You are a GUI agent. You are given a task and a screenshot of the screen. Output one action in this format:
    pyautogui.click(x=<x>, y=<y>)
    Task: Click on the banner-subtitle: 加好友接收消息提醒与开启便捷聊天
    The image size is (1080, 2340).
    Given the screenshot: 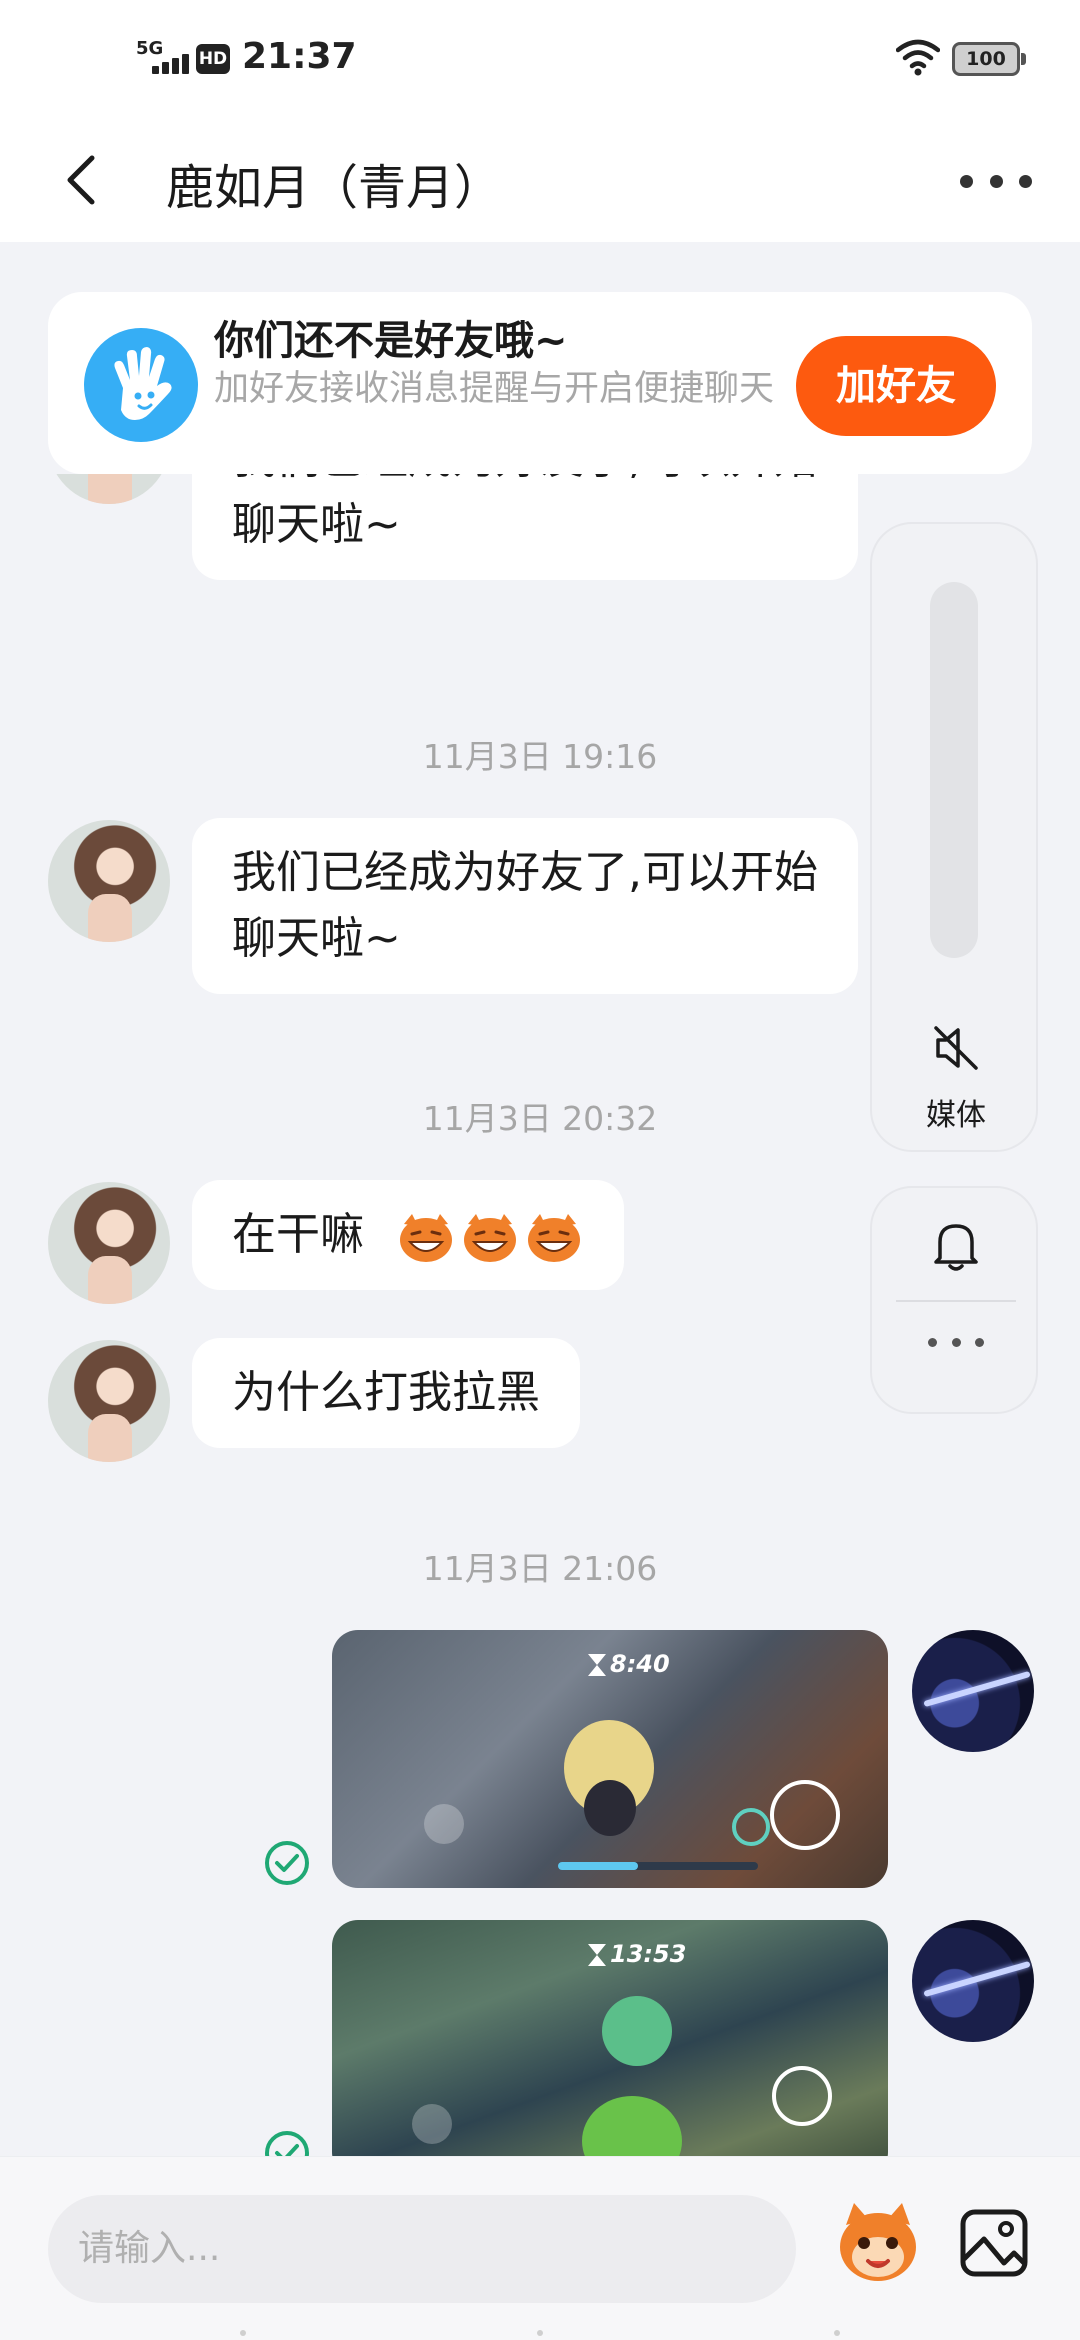 What is the action you would take?
    pyautogui.click(x=494, y=389)
    